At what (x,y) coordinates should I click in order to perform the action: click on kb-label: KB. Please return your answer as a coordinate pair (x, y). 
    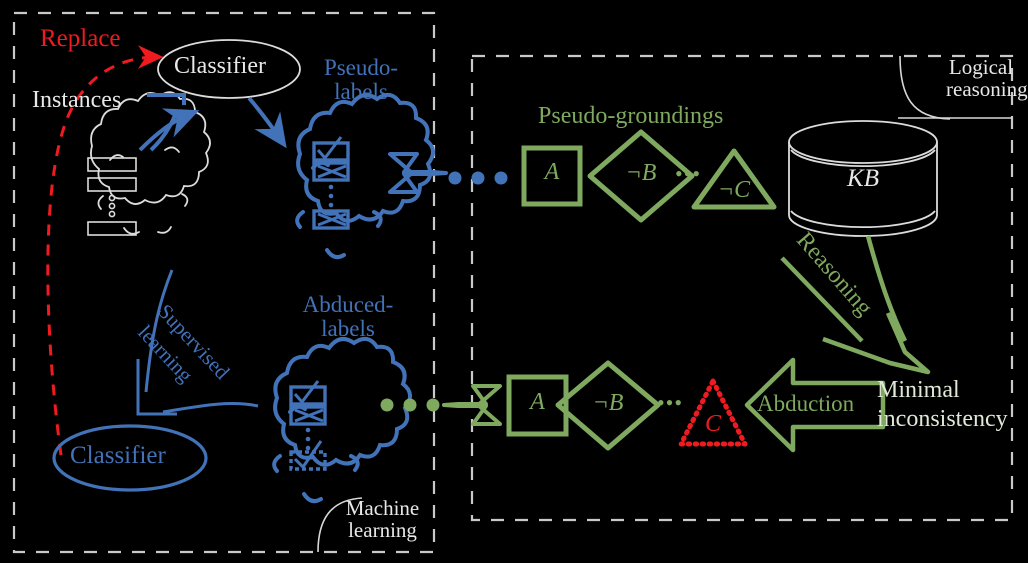
    Looking at the image, I should click on (863, 178).